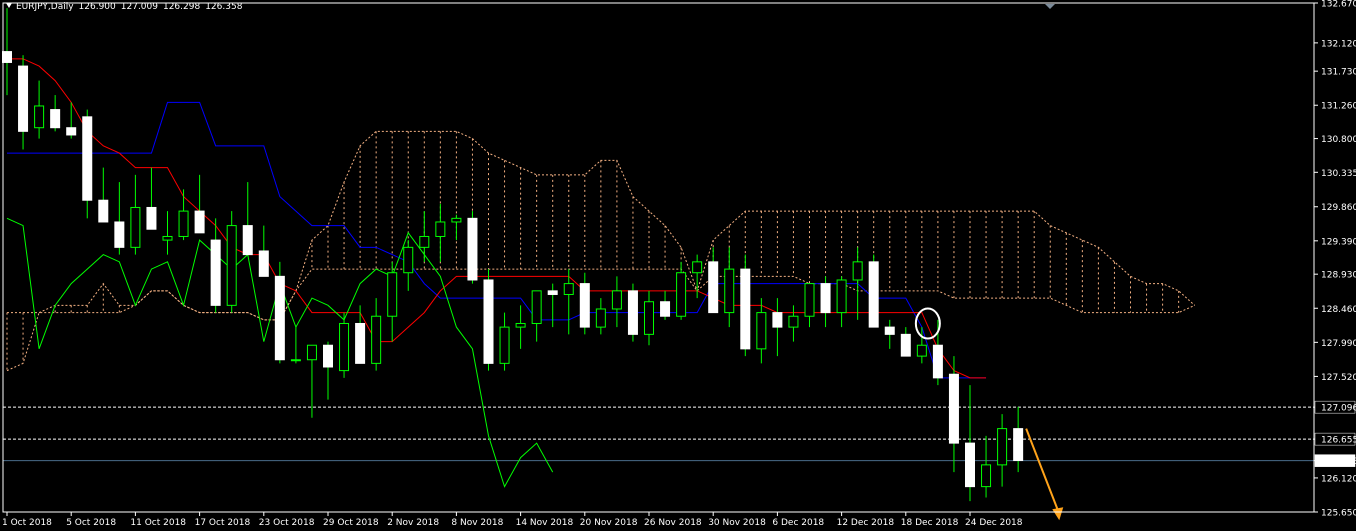 The image size is (1356, 531). I want to click on y-tick-label: 127.520, so click(1338, 378).